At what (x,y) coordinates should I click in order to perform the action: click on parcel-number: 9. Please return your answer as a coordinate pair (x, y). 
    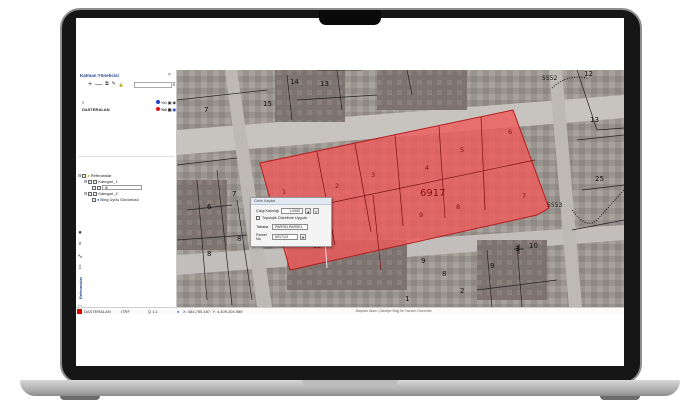
    Looking at the image, I should click on (421, 215).